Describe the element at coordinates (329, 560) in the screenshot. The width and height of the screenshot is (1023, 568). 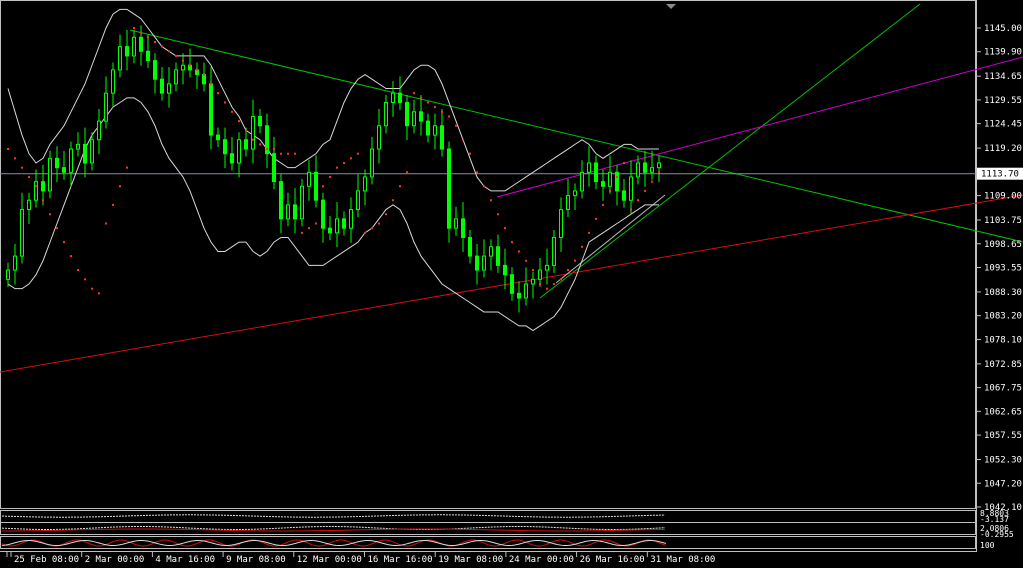
I see `time-axis-label: 12 Mar 00:00` at that location.